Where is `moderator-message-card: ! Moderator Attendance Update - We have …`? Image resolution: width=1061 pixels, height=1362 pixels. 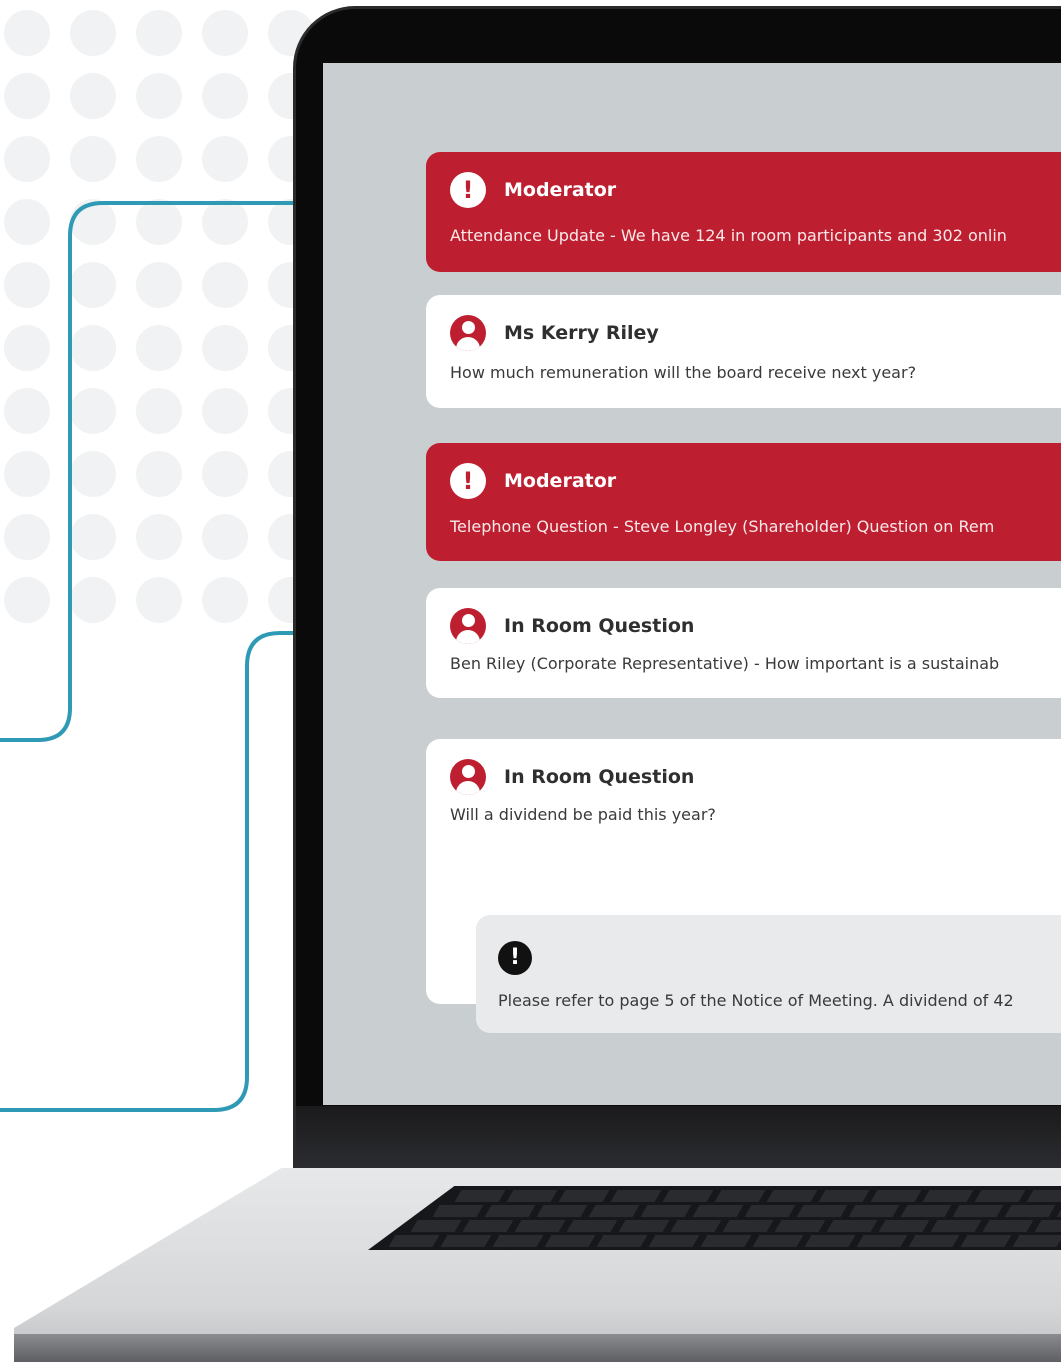 moderator-message-card: ! Moderator Attendance Update - We have … is located at coordinates (743, 212).